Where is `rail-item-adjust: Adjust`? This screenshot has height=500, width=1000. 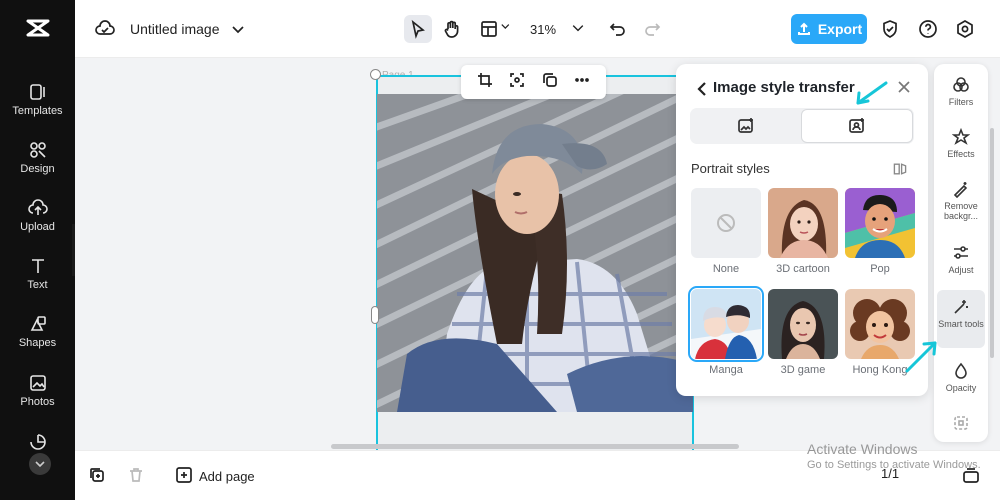 rail-item-adjust: Adjust is located at coordinates (961, 259).